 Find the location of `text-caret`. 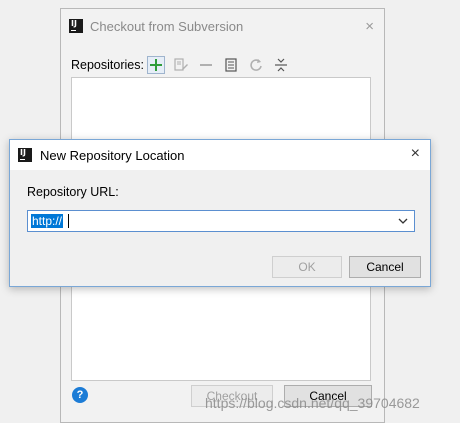

text-caret is located at coordinates (68, 221).